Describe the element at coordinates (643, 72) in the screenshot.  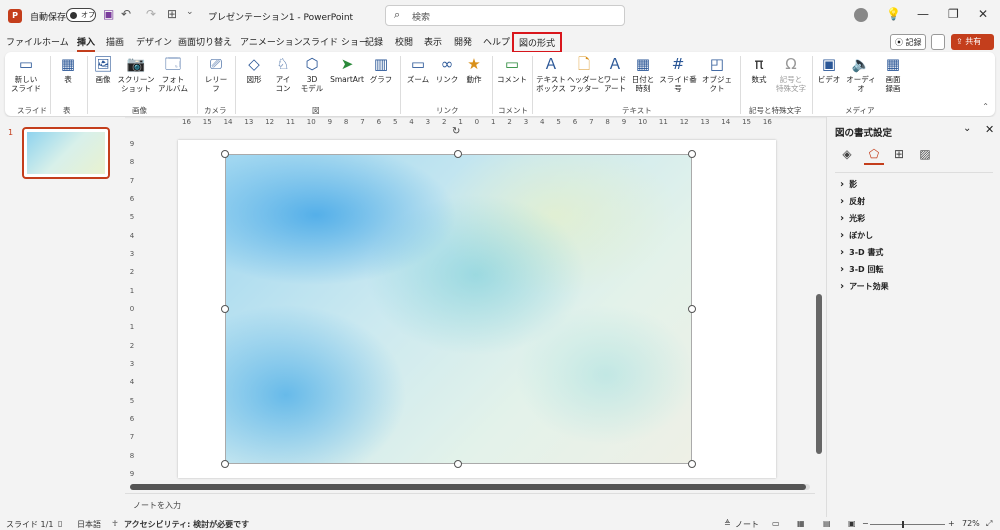
I see `datetime-button: ▦ 日付と 時刻` at that location.